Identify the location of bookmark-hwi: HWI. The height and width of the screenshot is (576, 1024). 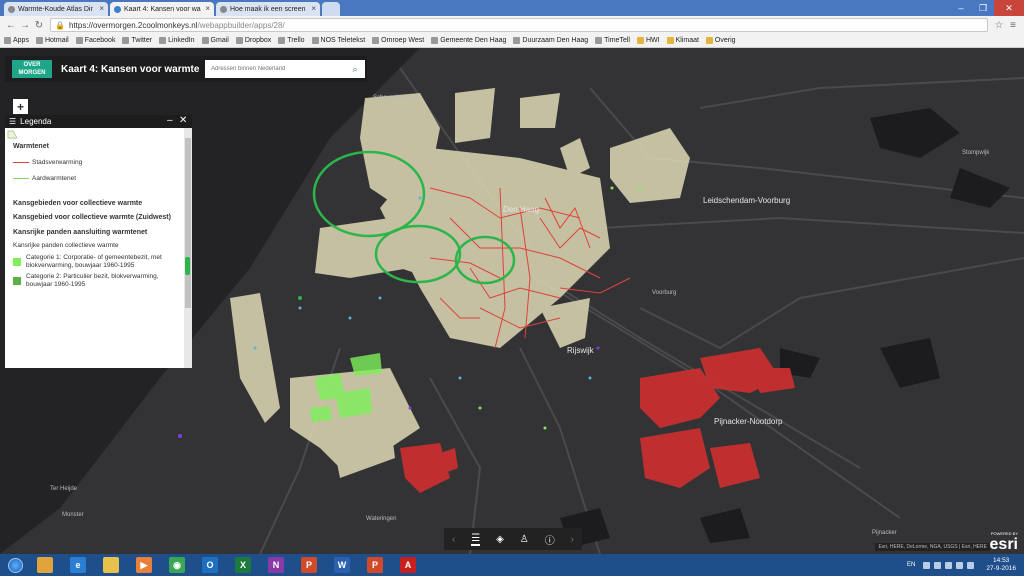
(648, 40).